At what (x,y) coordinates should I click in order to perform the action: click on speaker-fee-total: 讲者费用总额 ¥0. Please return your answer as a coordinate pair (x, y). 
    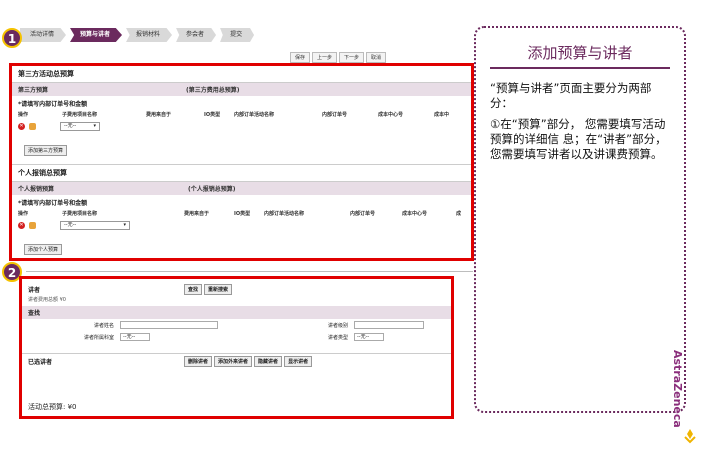
    Looking at the image, I should click on (47, 300).